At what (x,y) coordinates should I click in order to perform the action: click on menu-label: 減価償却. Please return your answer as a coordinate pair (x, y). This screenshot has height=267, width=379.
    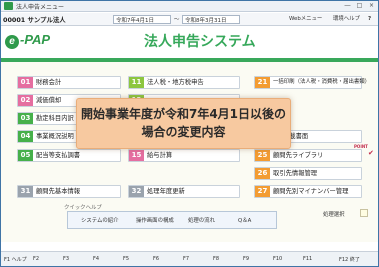
    Looking at the image, I should click on (49, 100).